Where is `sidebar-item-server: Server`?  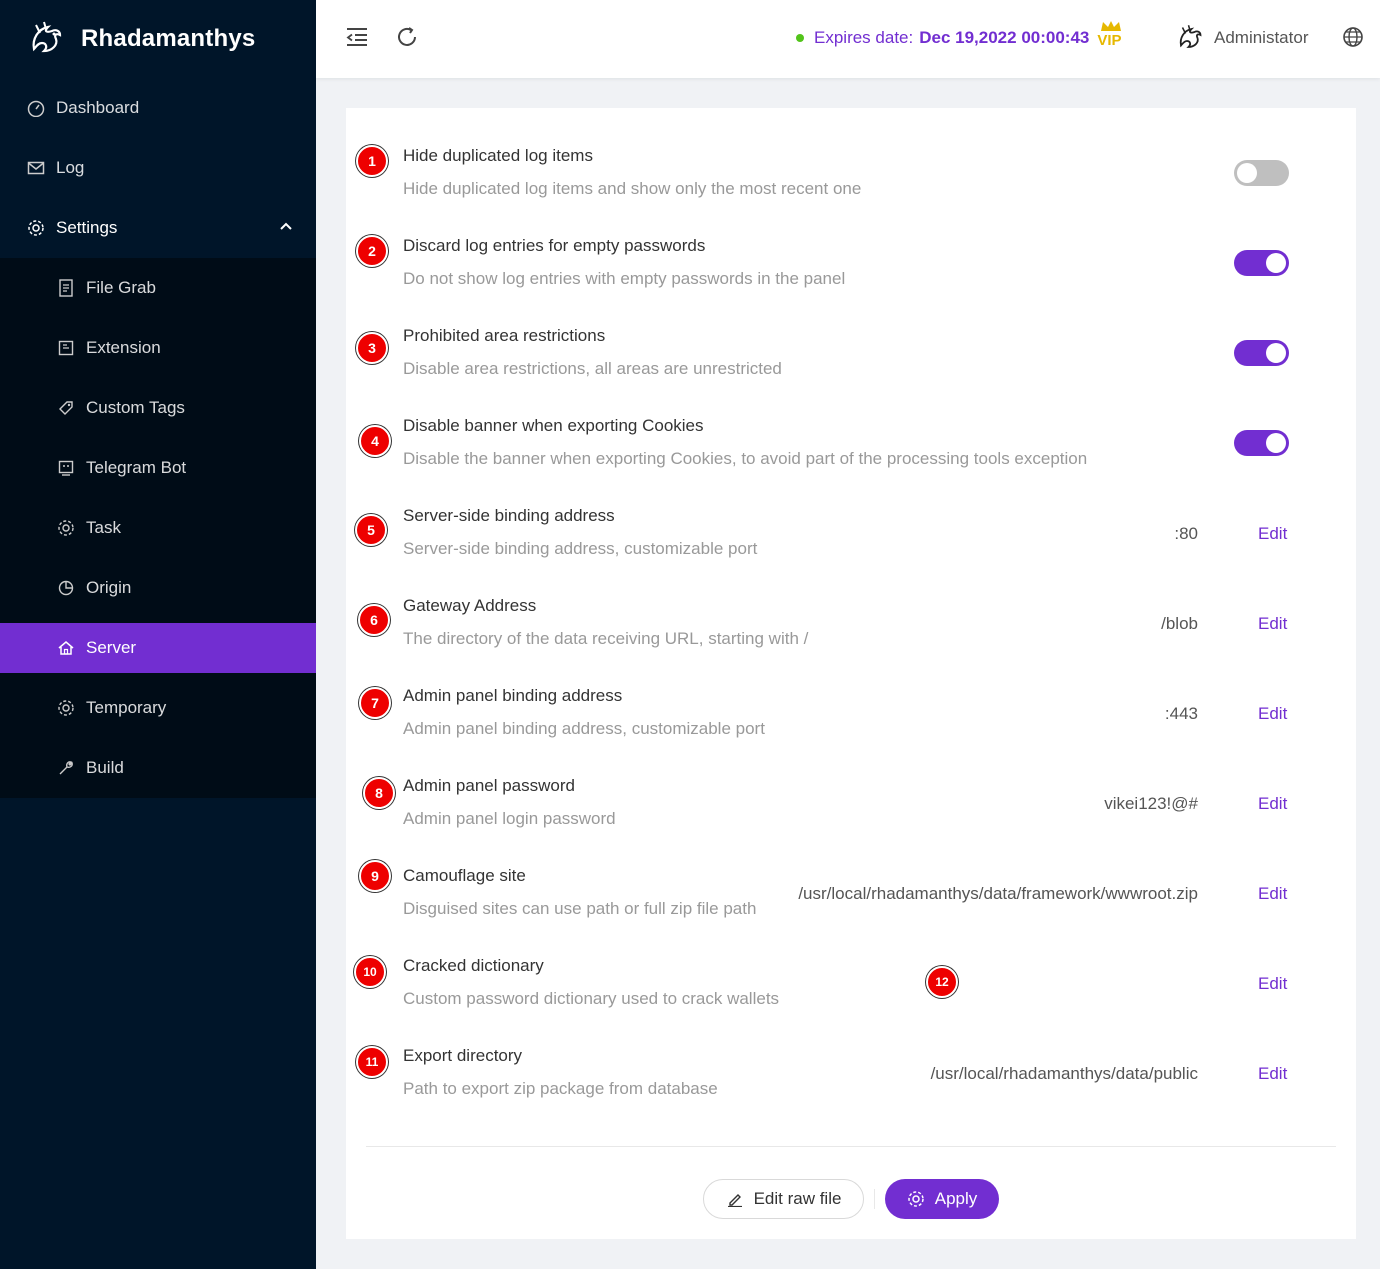 sidebar-item-server: Server is located at coordinates (158, 648).